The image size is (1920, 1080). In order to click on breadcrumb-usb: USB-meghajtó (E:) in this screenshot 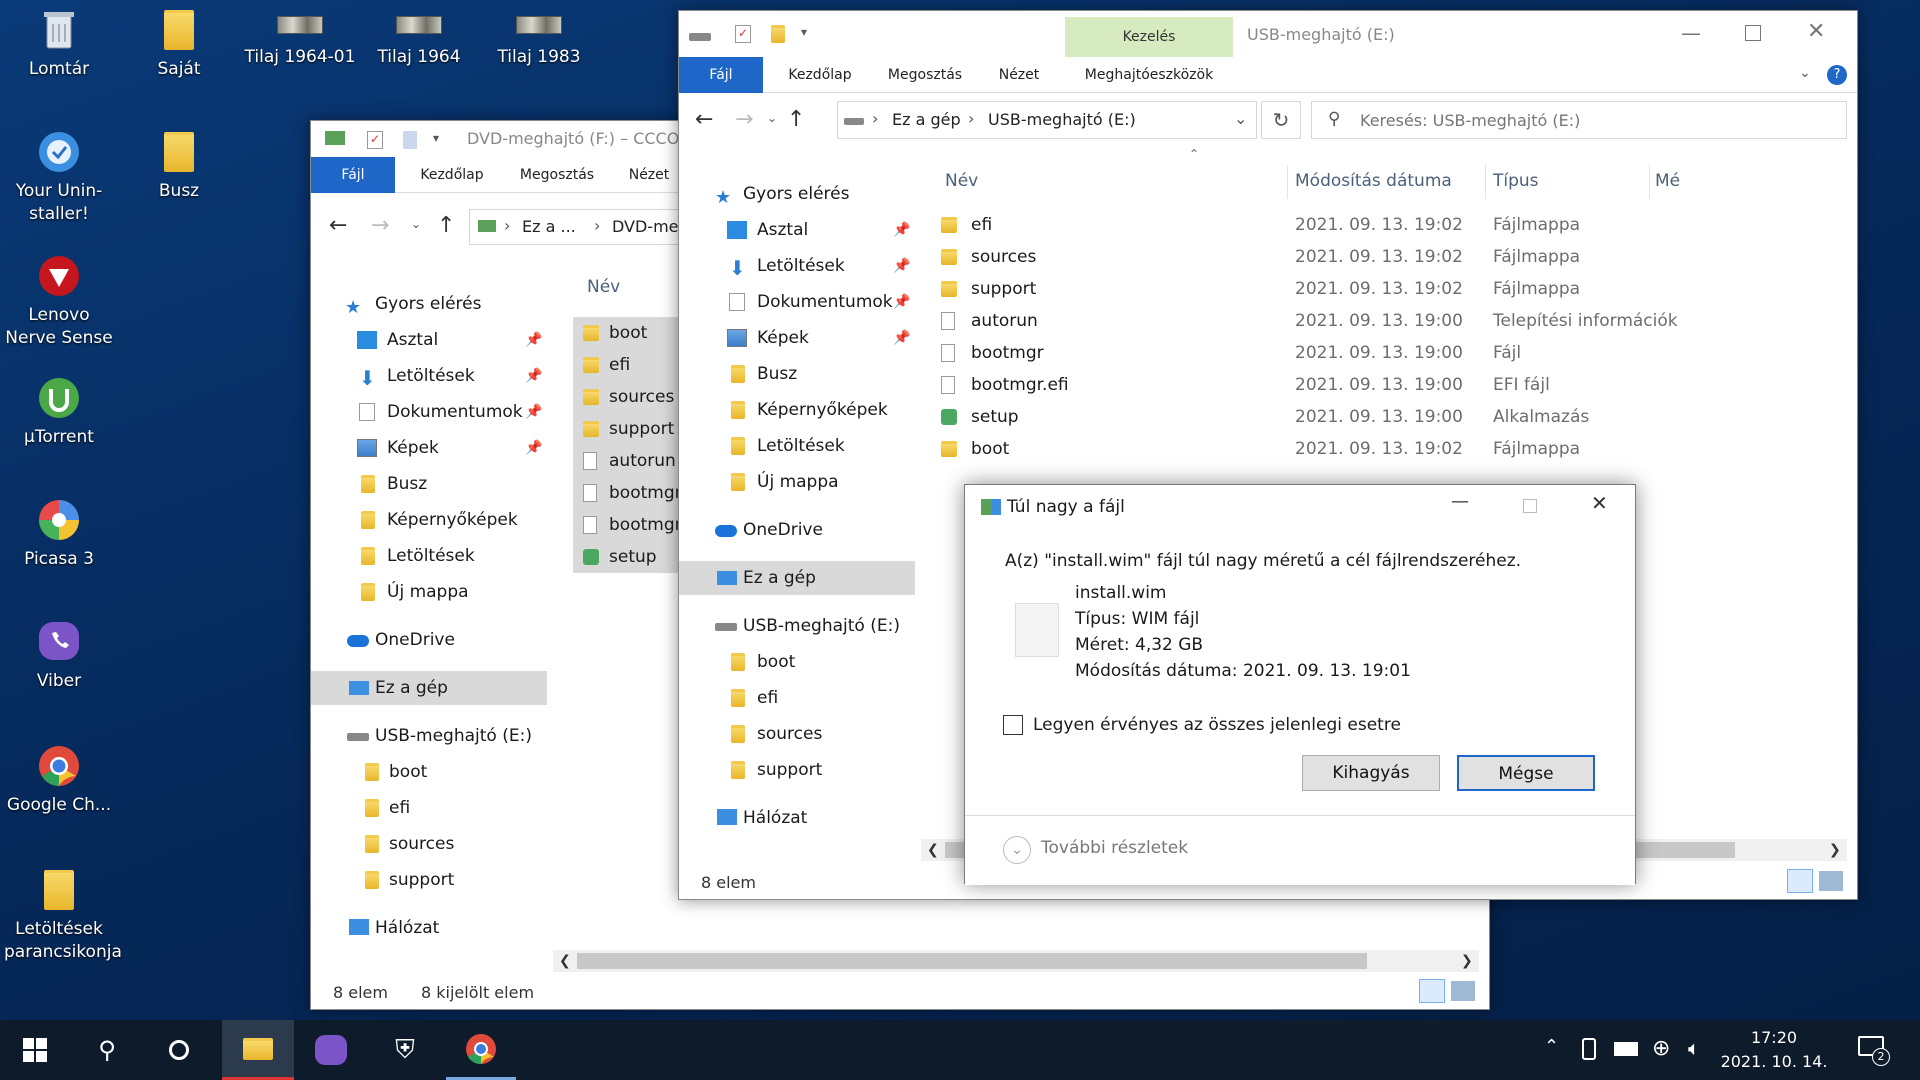, I will do `click(1062, 119)`.